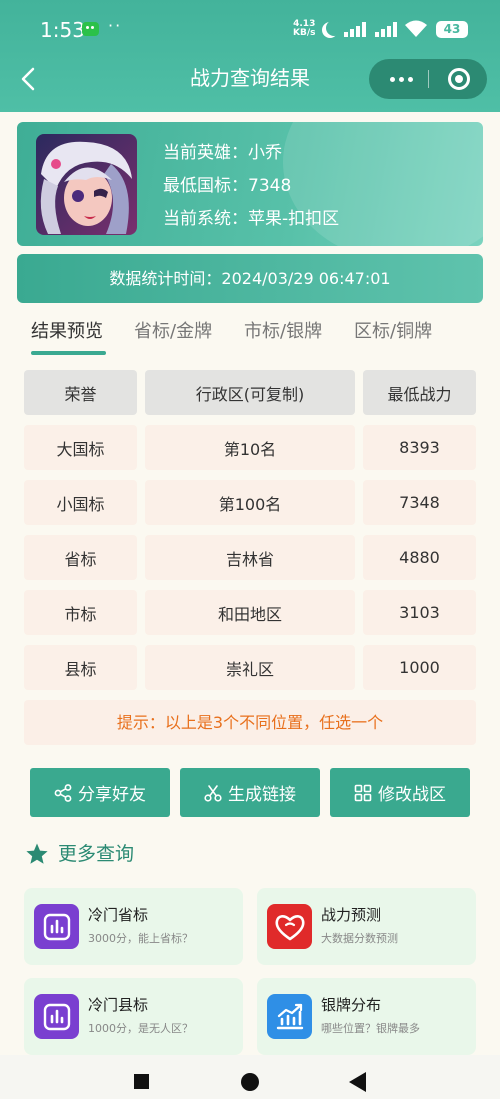 The image size is (500, 1099). I want to click on status-bar: 1:53 ·· 4.13 KB/s 43, so click(250, 29).